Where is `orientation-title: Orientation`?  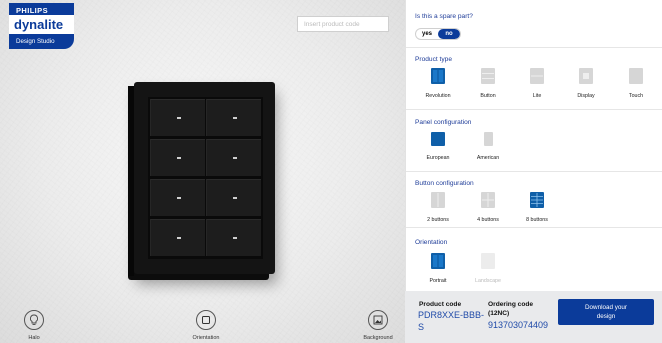
orientation-title: Orientation is located at coordinates (431, 242).